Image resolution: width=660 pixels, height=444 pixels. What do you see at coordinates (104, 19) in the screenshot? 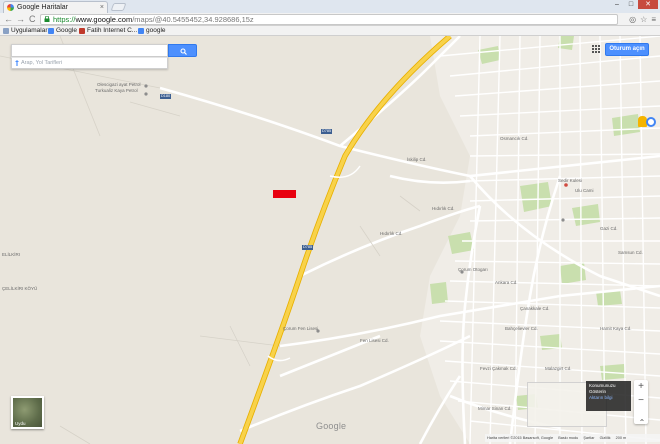
I see `url-host: www.google.com` at bounding box center [104, 19].